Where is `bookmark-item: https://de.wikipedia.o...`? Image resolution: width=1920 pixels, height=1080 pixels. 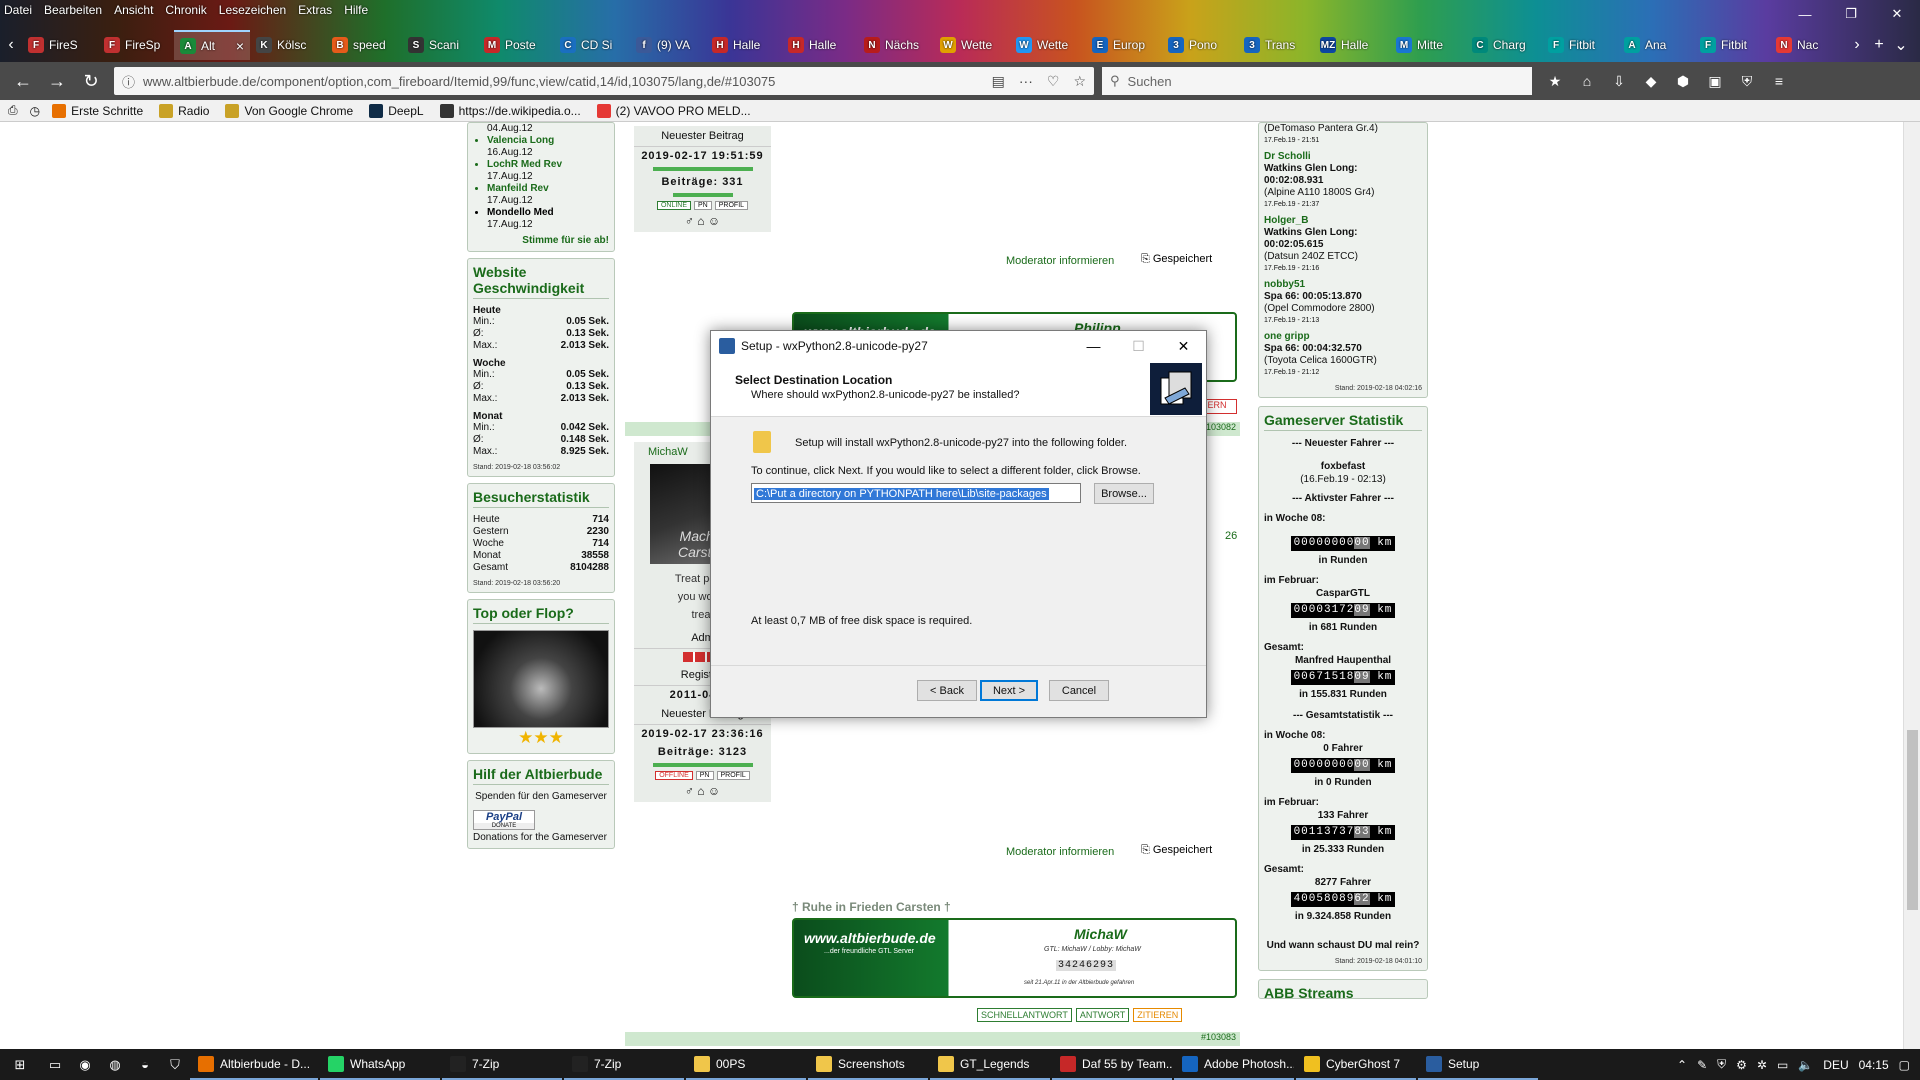
bookmark-item: https://de.wikipedia.o... is located at coordinates (510, 110).